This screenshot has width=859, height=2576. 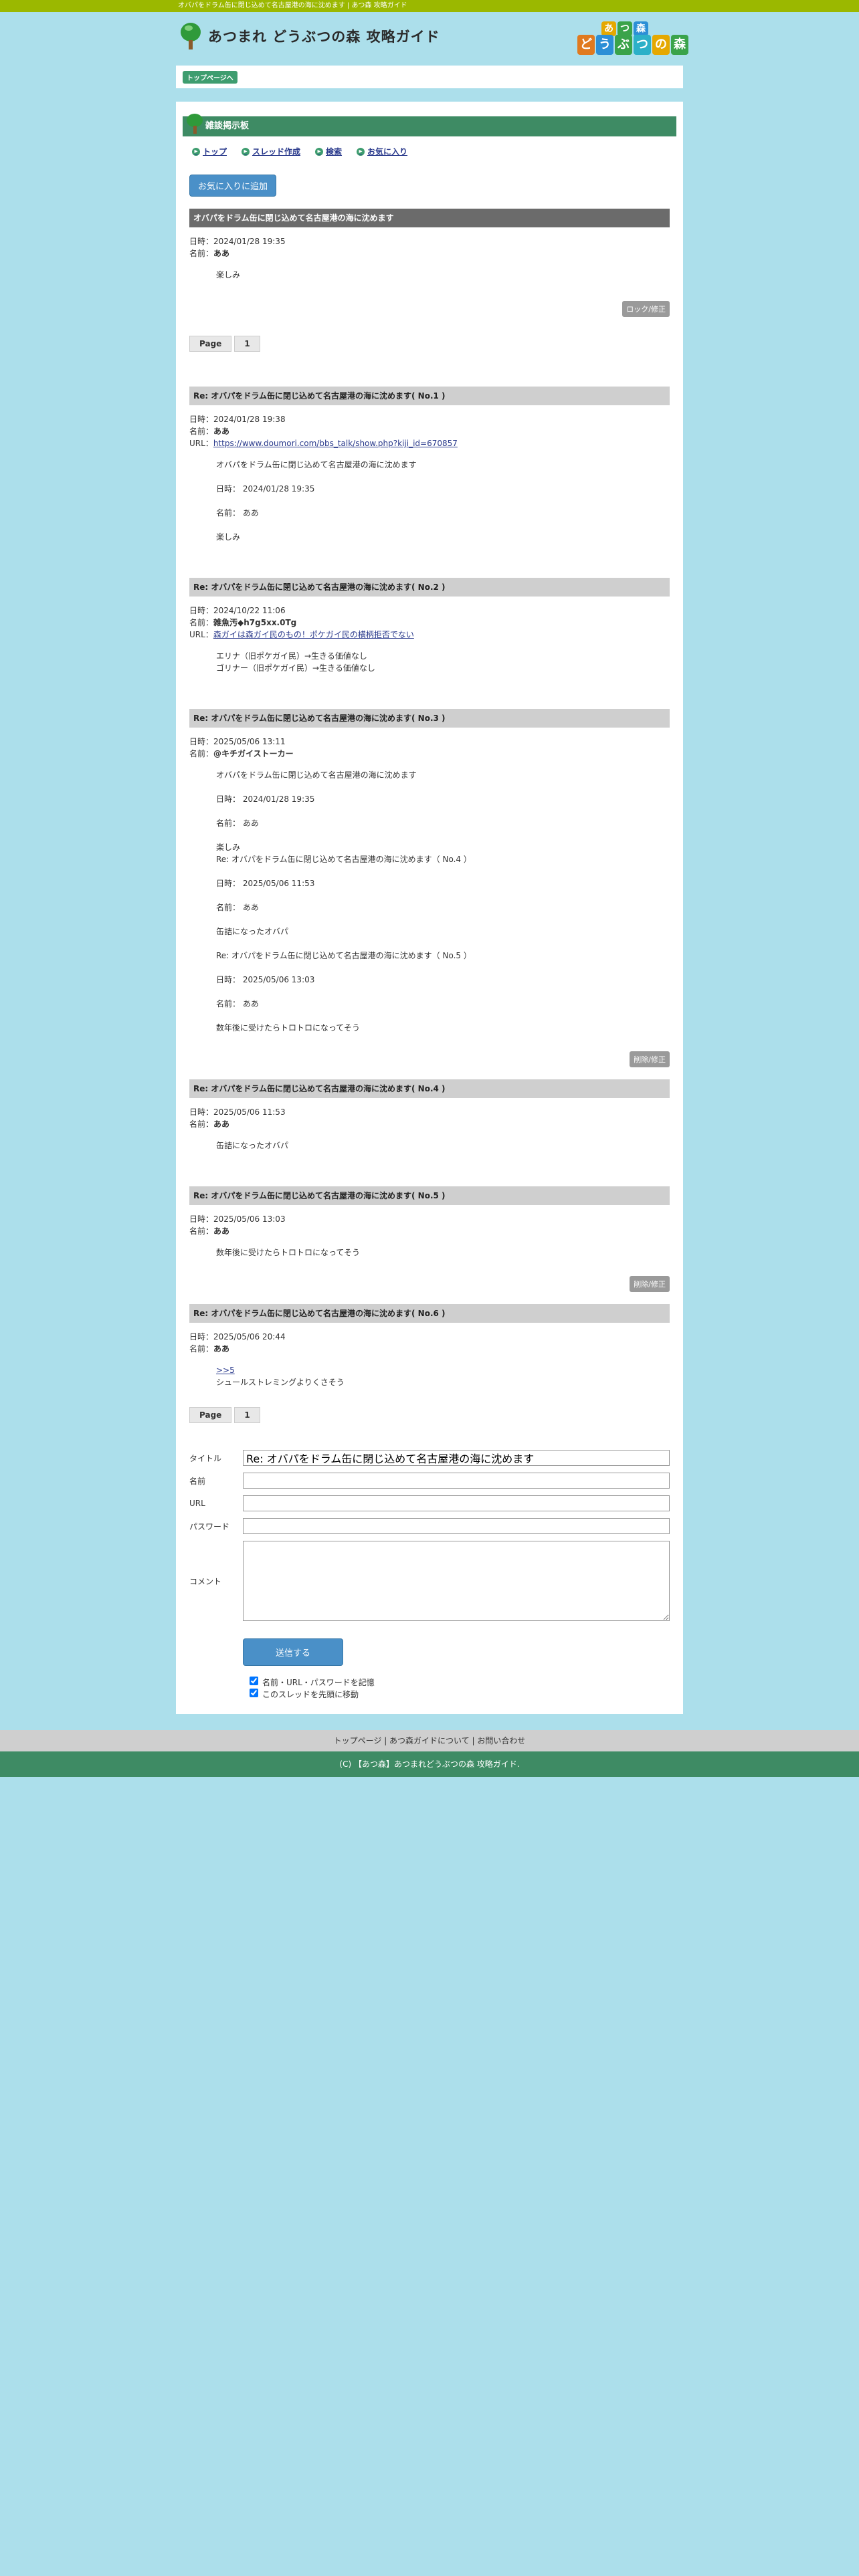 I want to click on add-favorite-button: お気に入りに追加, so click(x=233, y=186).